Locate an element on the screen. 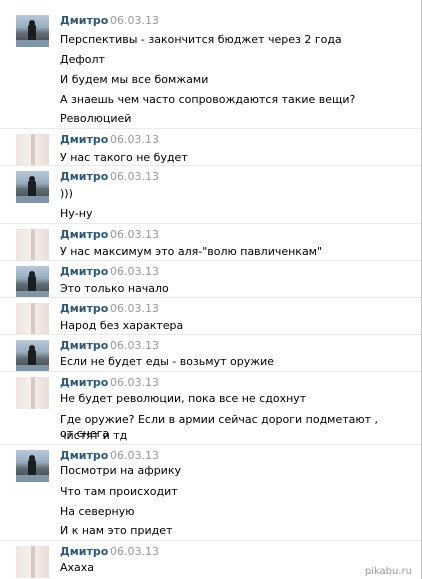 This screenshot has height=579, width=422. message-text: чистят и тд is located at coordinates (94, 435).